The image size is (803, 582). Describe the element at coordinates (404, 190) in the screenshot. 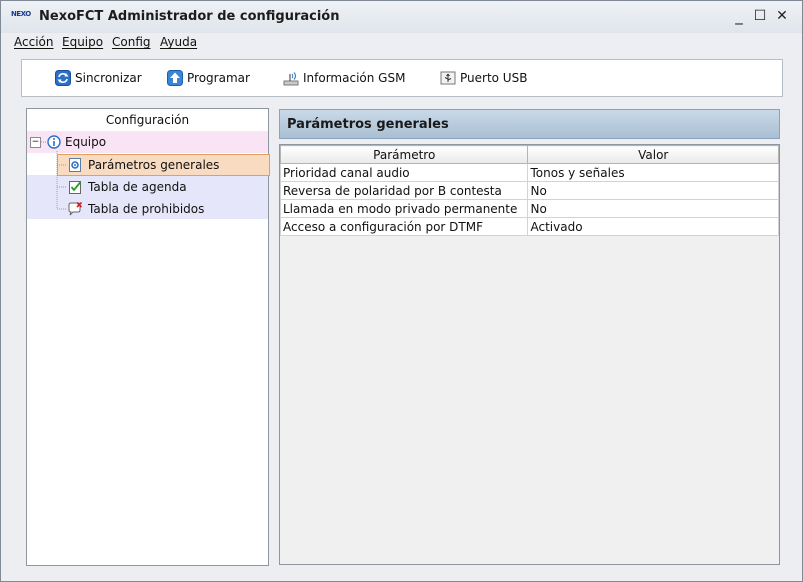

I see `parameter-name-cell: Reversa de polaridad por B contesta` at that location.